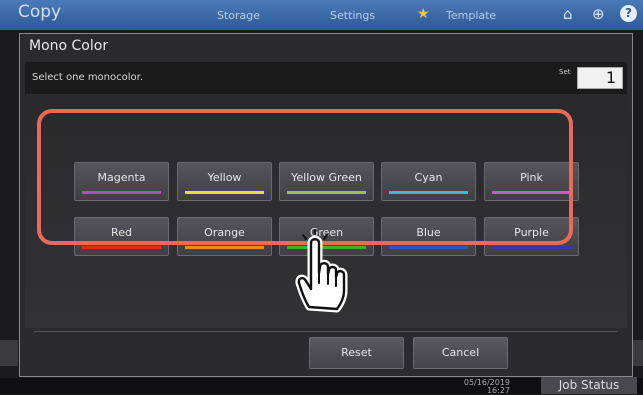 Image resolution: width=643 pixels, height=395 pixels. What do you see at coordinates (589, 385) in the screenshot?
I see `job-status-button: Job Status` at bounding box center [589, 385].